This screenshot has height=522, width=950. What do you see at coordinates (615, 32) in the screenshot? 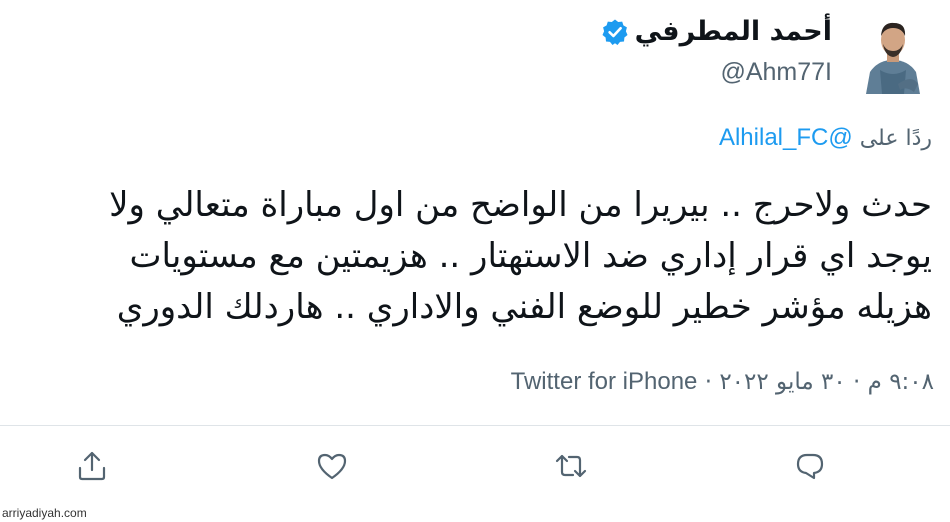
I see `verified-badge-icon` at bounding box center [615, 32].